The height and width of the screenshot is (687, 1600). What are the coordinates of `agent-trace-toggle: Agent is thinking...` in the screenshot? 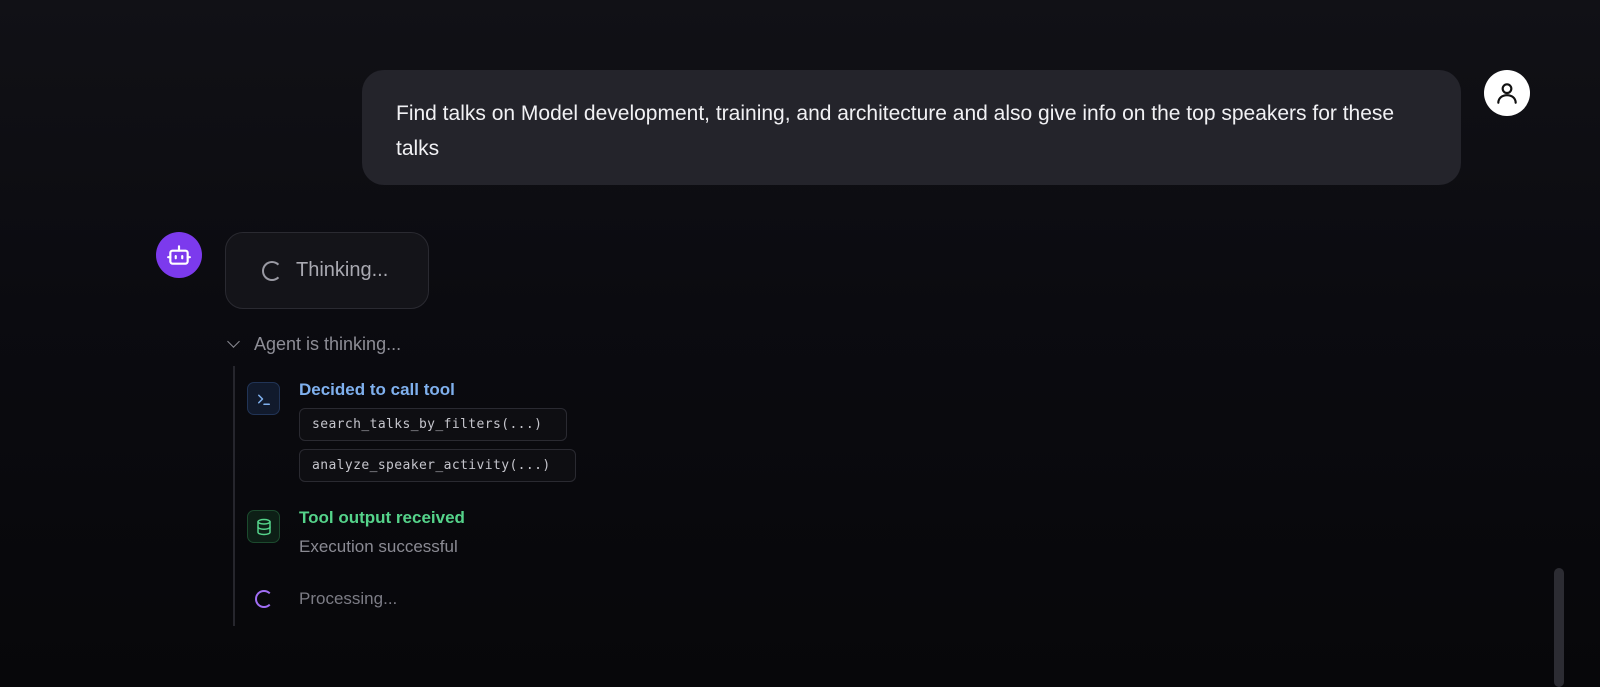 It's located at (313, 344).